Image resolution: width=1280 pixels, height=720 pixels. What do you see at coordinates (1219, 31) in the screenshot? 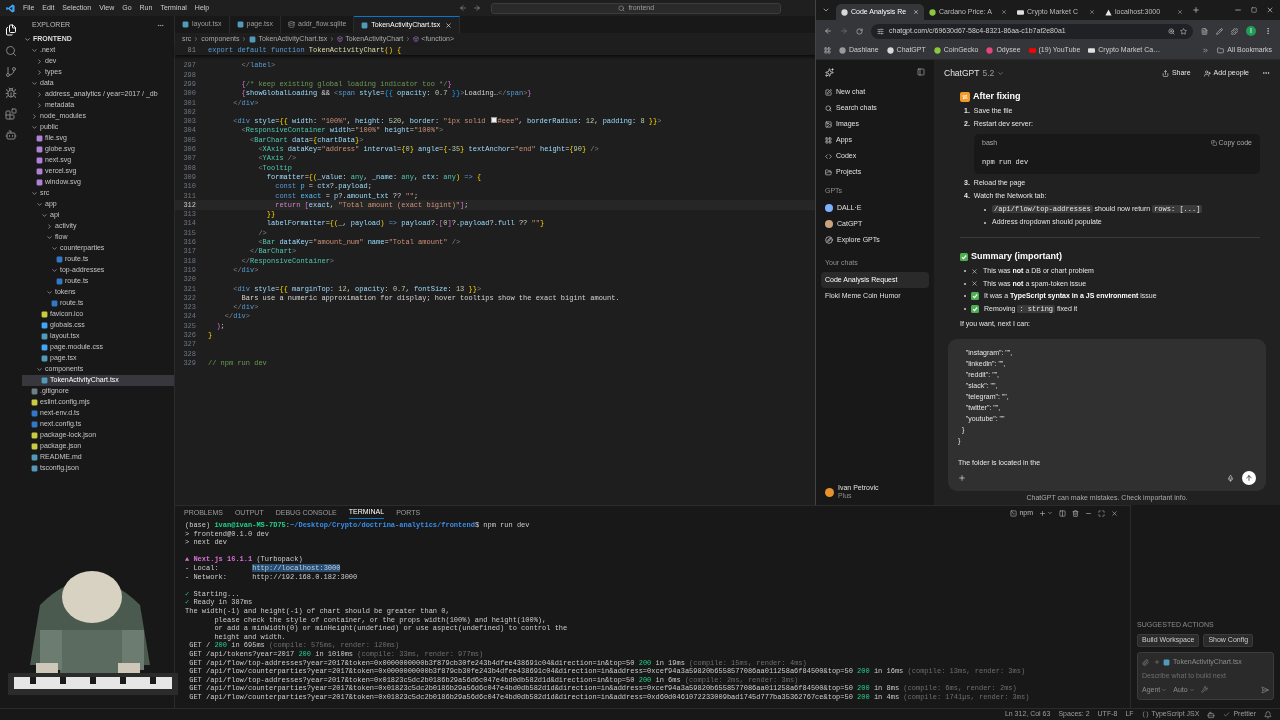
I see `pen-icon` at bounding box center [1219, 31].